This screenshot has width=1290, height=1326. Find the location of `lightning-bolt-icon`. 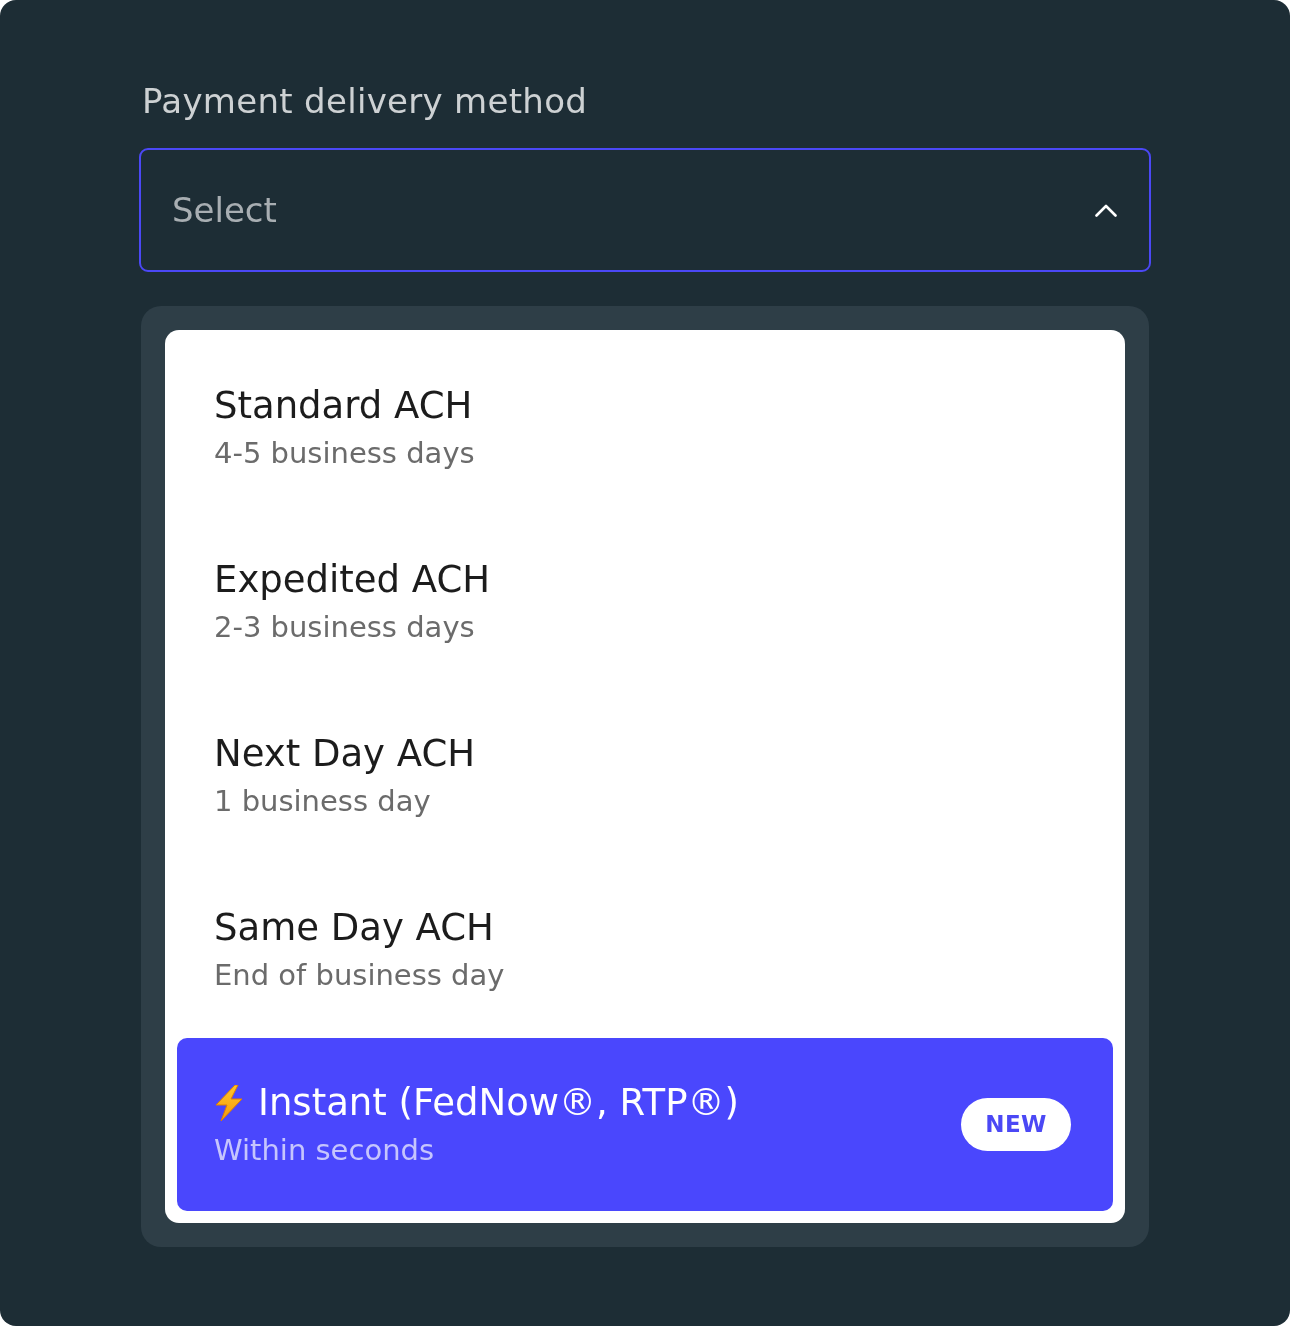

lightning-bolt-icon is located at coordinates (229, 1103).